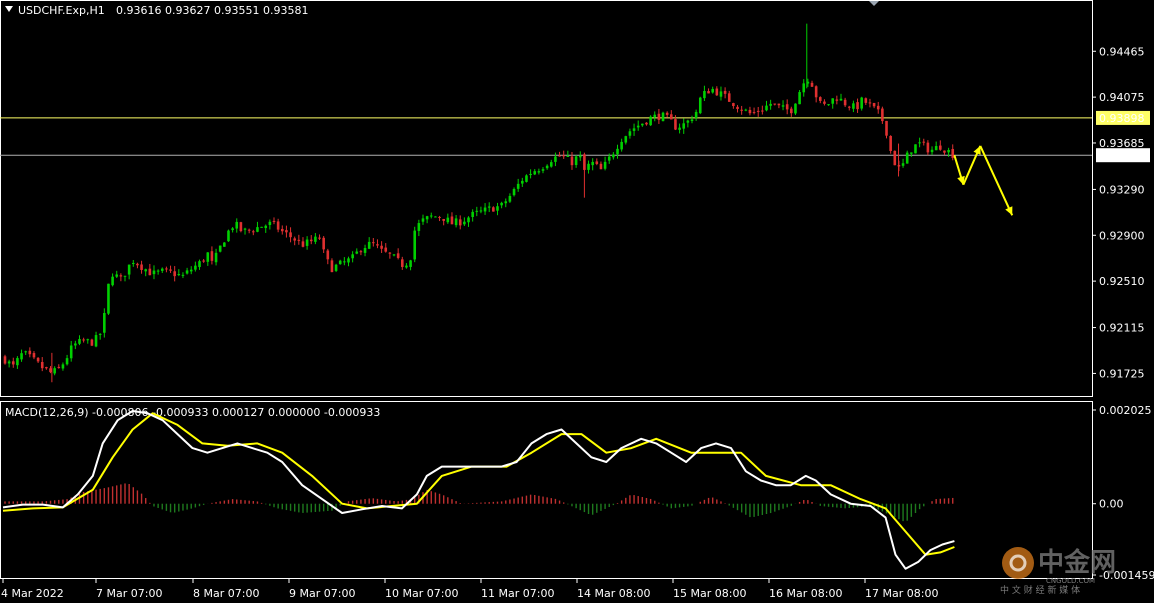 The image size is (1154, 603). I want to click on scroll-marker-icon, so click(874, 3).